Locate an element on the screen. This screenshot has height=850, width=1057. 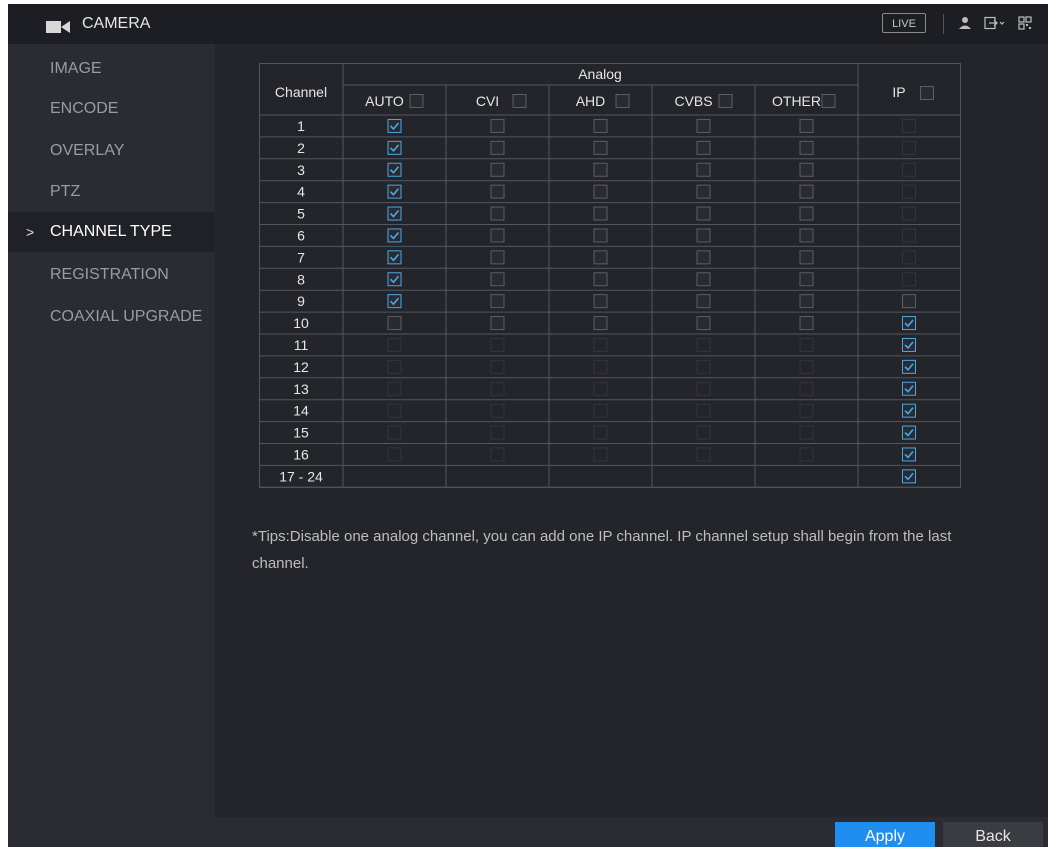
sidebar-item-label: ENCODE is located at coordinates (84, 108).